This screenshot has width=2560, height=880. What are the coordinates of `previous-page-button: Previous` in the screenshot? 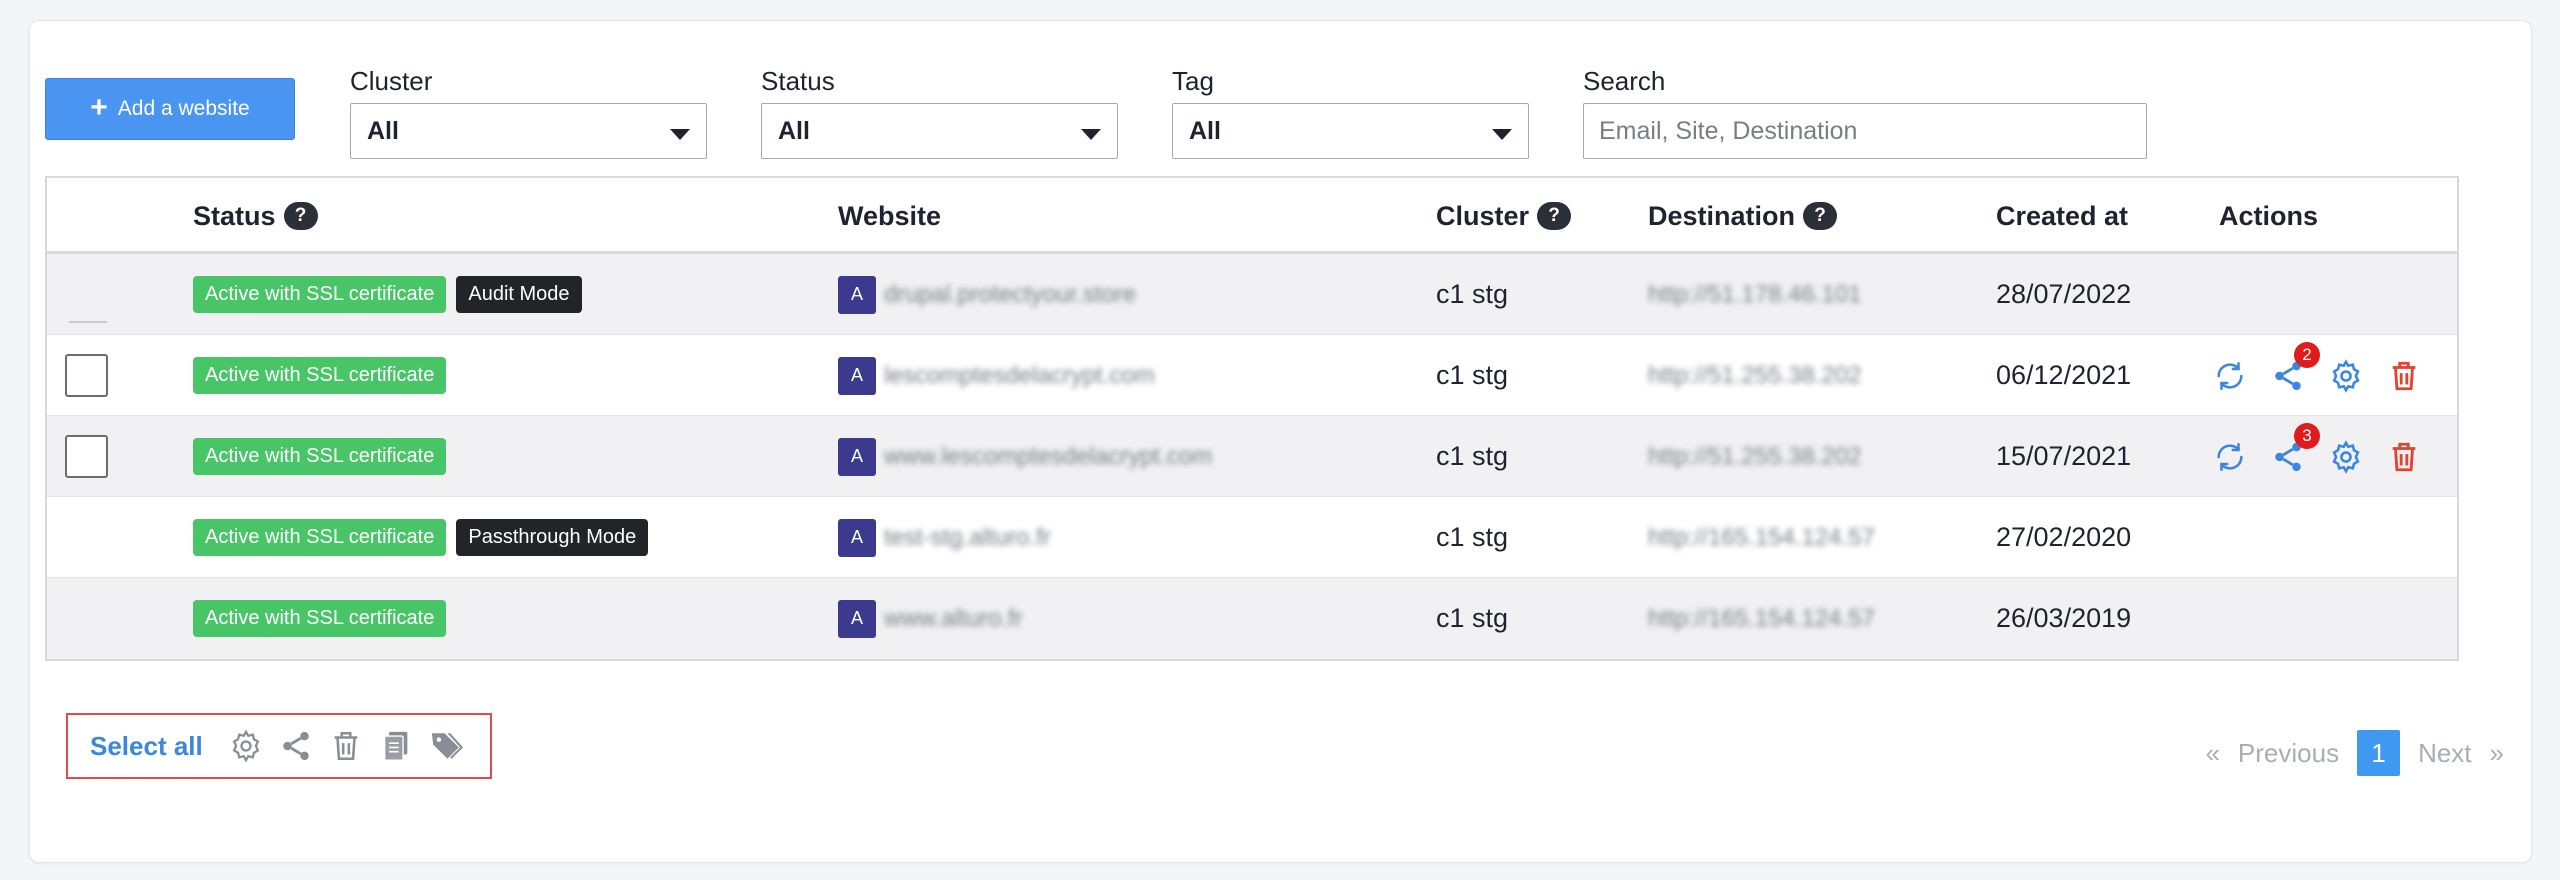 It's located at (2288, 753).